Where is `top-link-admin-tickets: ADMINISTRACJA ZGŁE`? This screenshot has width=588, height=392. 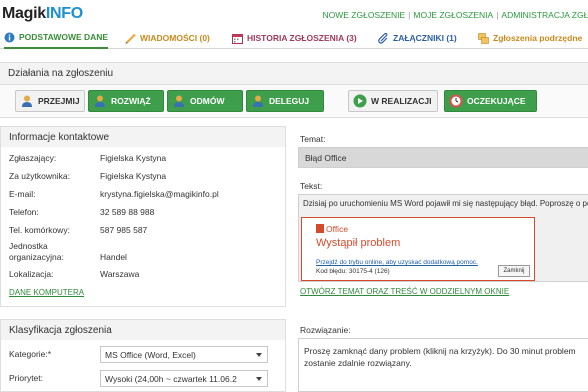
top-link-admin-tickets: ADMINISTRACJA ZGŁE is located at coordinates (544, 15).